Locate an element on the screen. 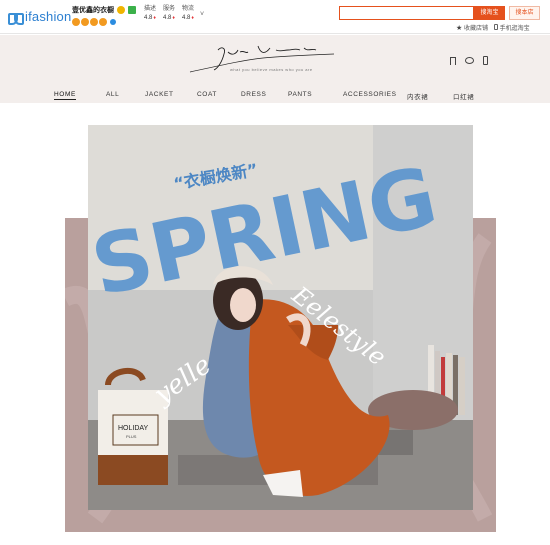 The image size is (550, 545). nav-dress: DRESS is located at coordinates (253, 94).